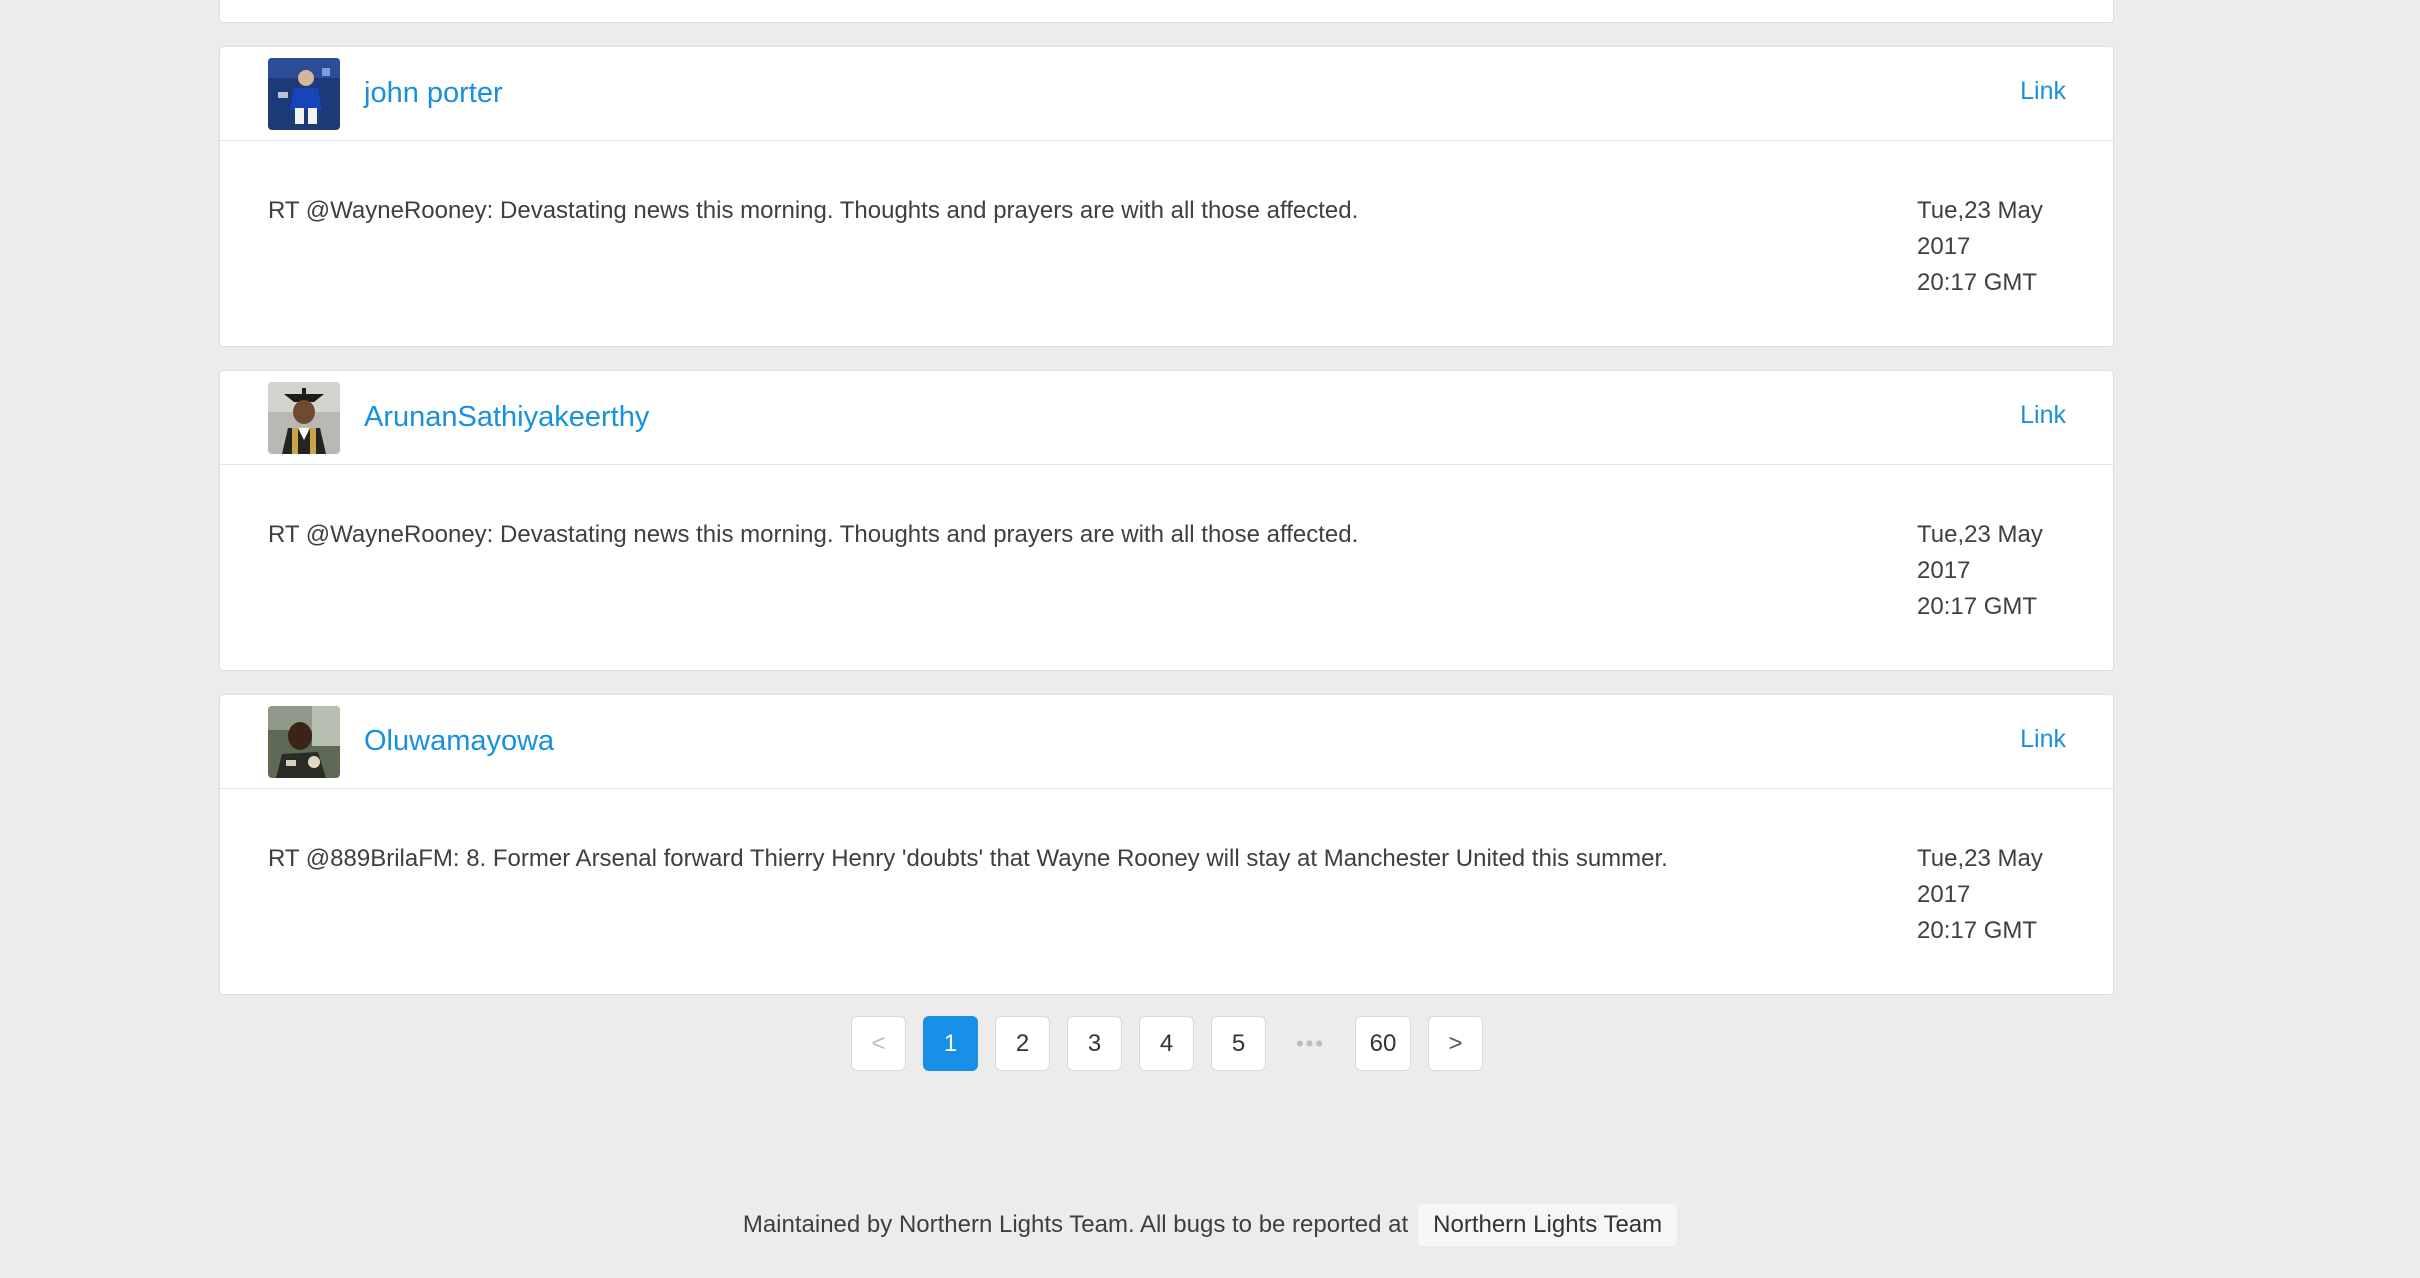  I want to click on pagination-ellipsis: •••, so click(1310, 1043).